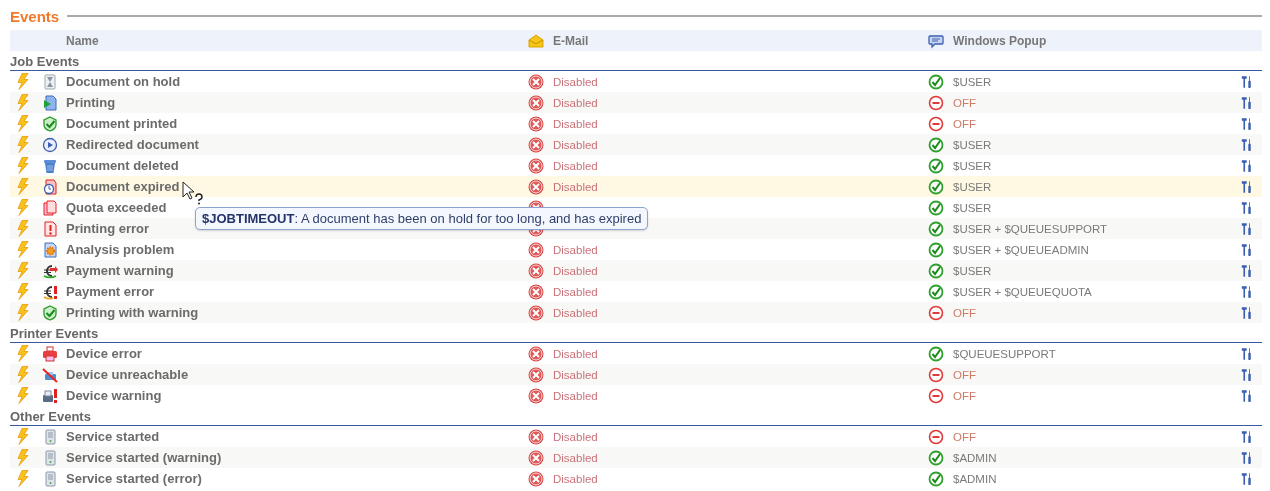 The width and height of the screenshot is (1270, 491). Describe the element at coordinates (1004, 353) in the screenshot. I see `popup-recipient: $QUEUESUPPORT` at that location.